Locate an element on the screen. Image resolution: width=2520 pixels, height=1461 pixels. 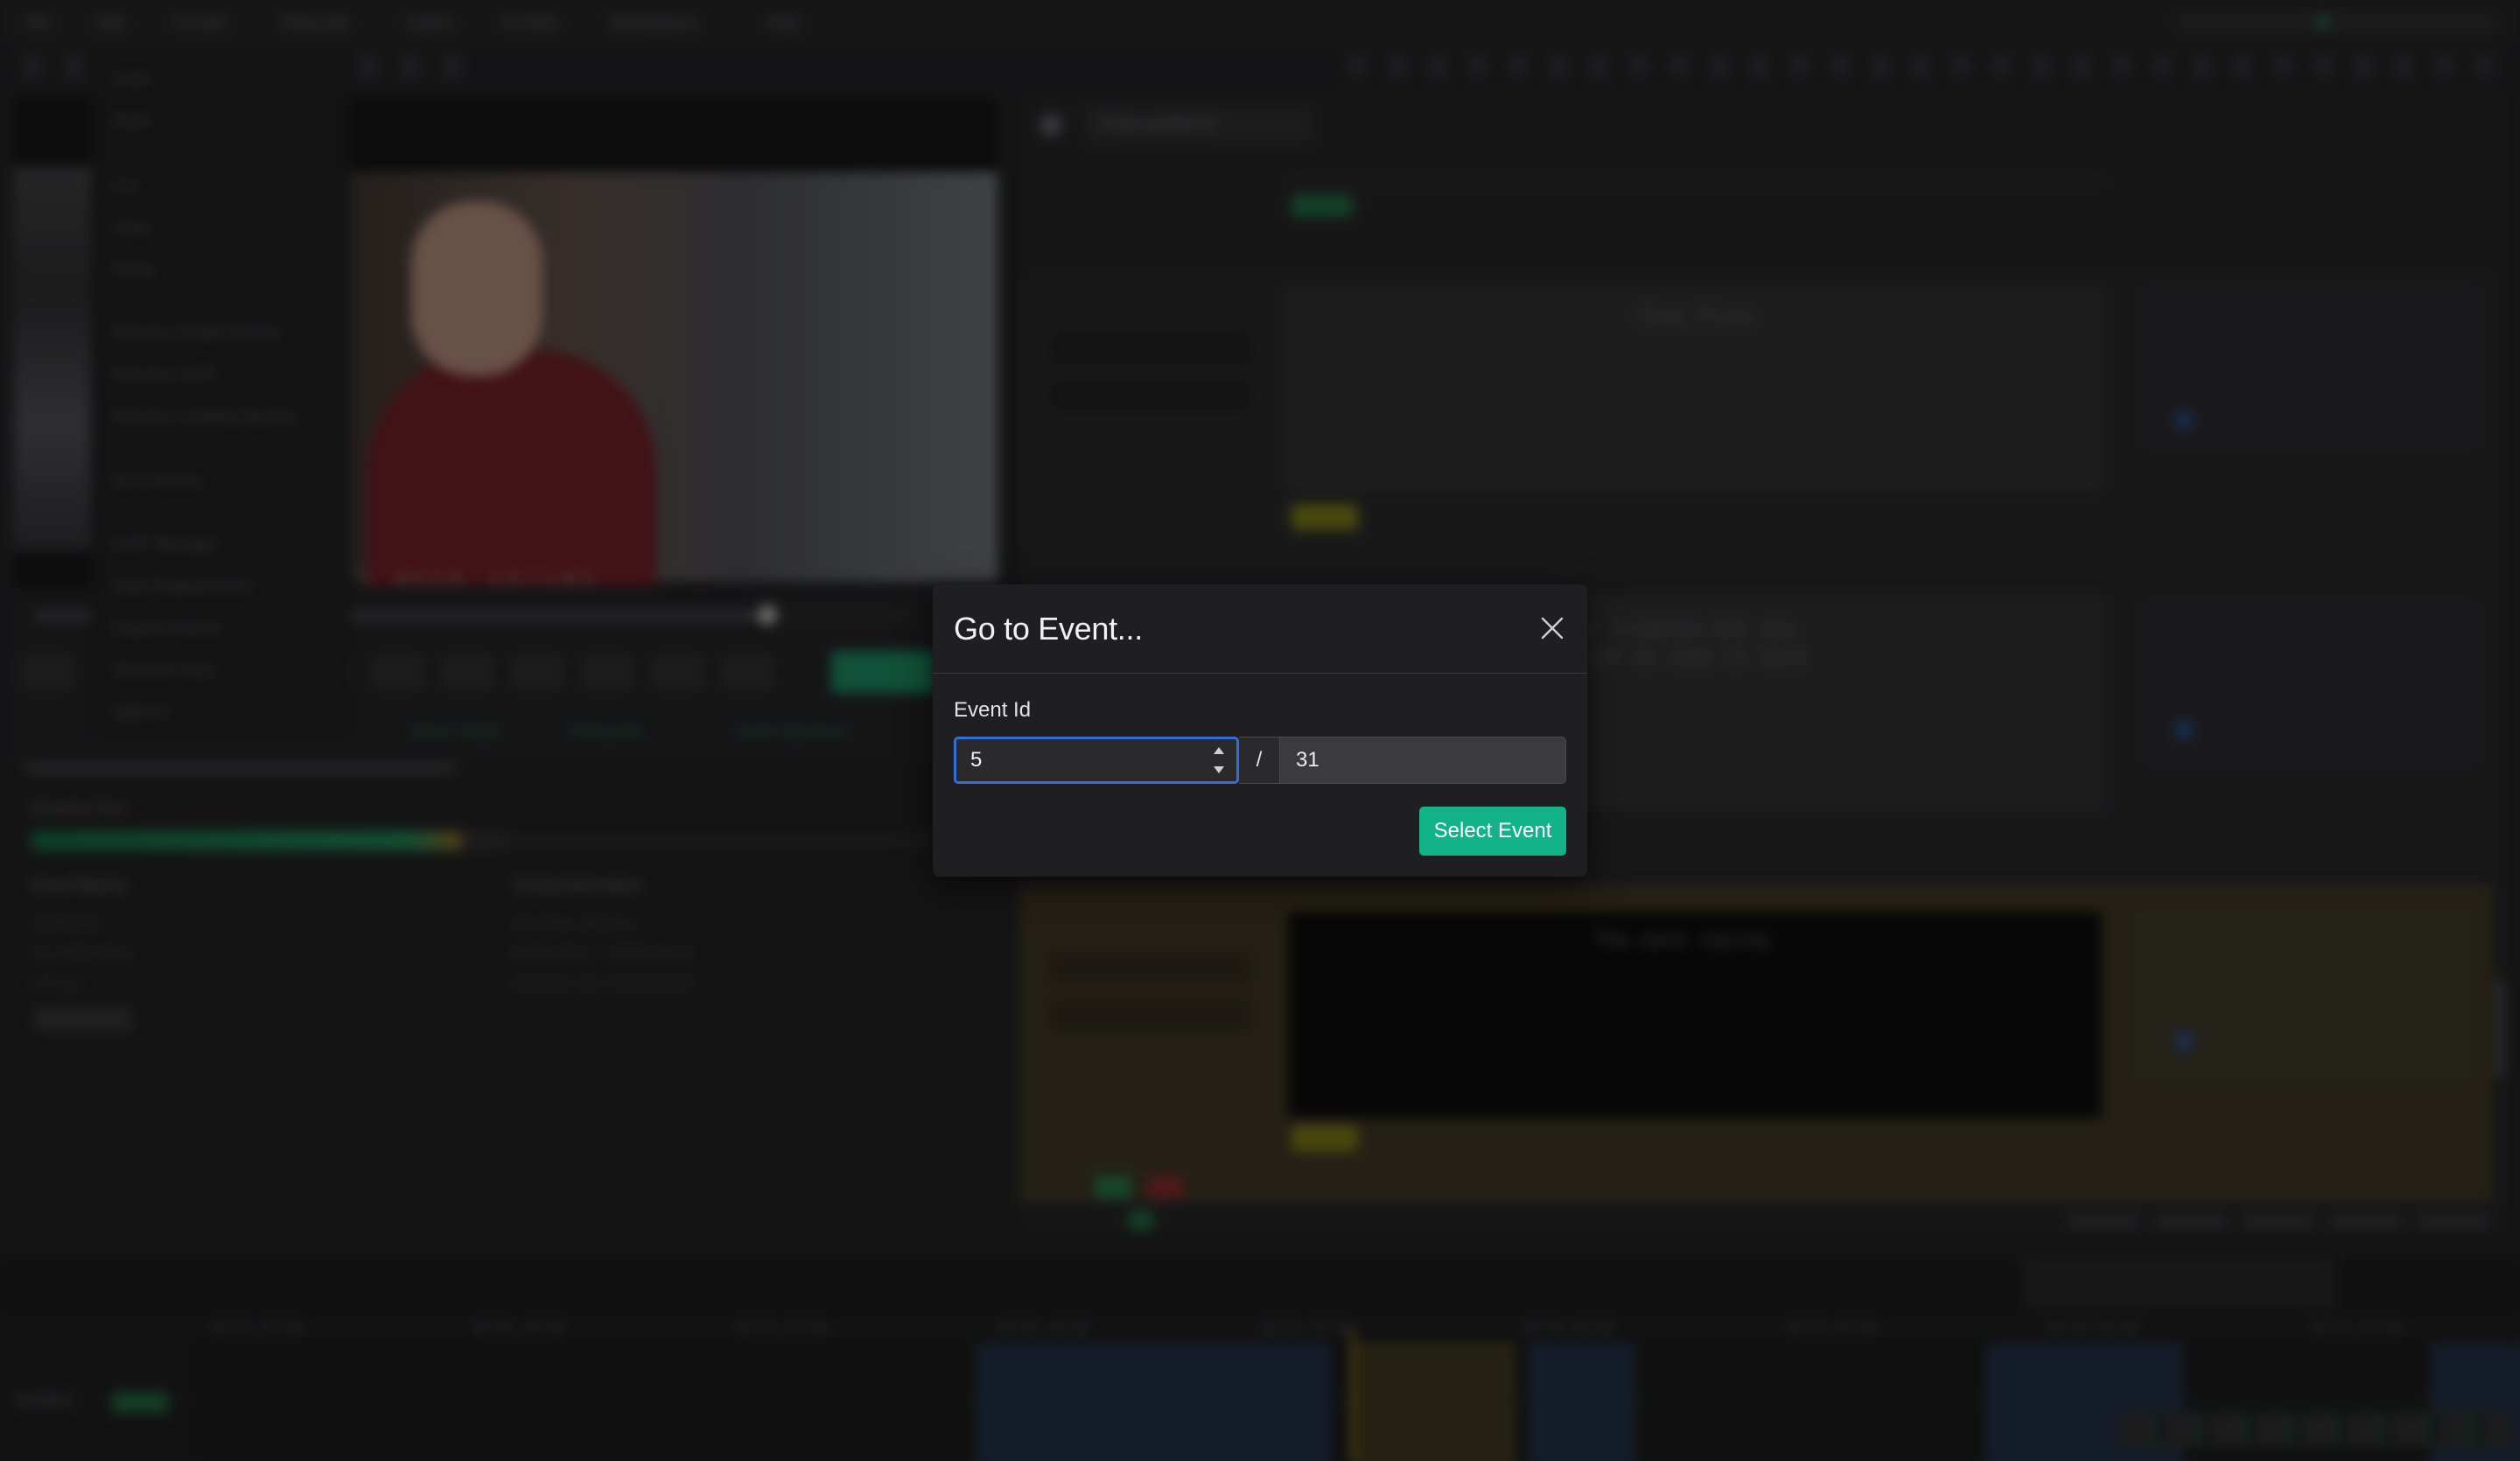
close-icon is located at coordinates (1552, 629).